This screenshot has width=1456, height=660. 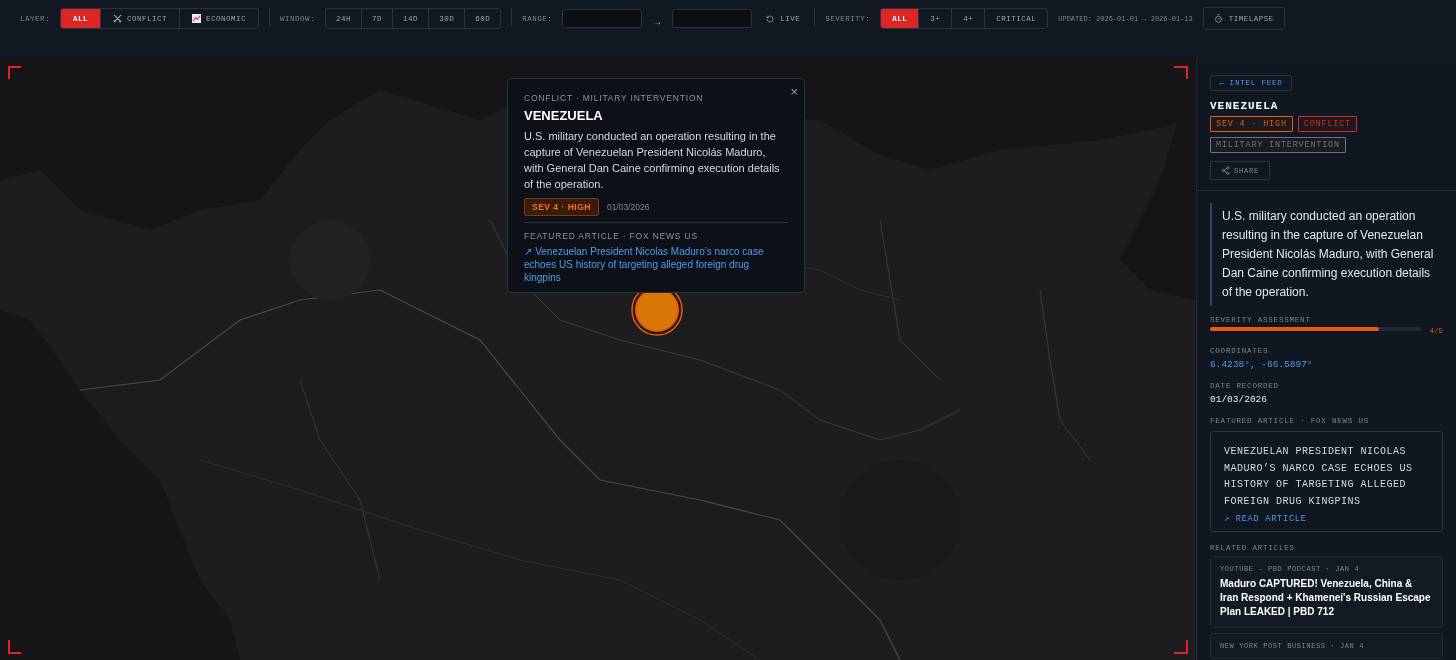 What do you see at coordinates (1251, 124) in the screenshot?
I see `tag: SEV 4 · HIGH` at bounding box center [1251, 124].